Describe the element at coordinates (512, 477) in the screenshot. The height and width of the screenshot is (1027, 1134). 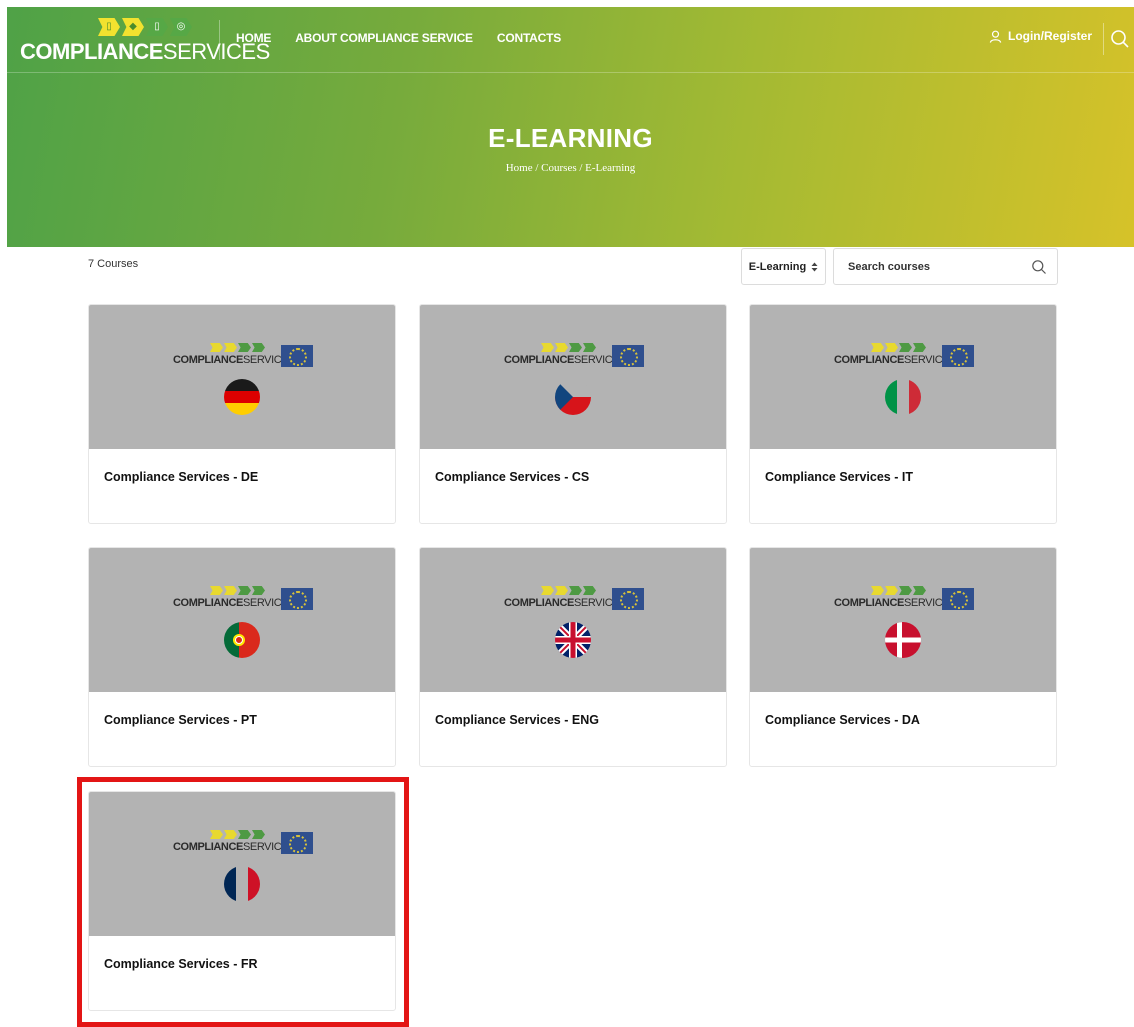
I see `course-title: Compliance Services - CS` at that location.